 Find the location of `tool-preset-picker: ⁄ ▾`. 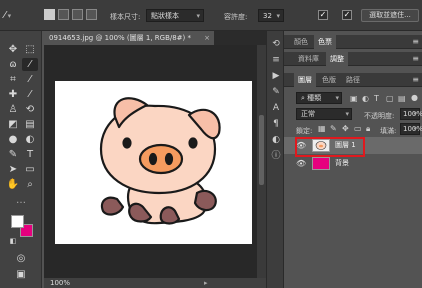

tool-preset-picker: ⁄ ▾ is located at coordinates (15, 15).